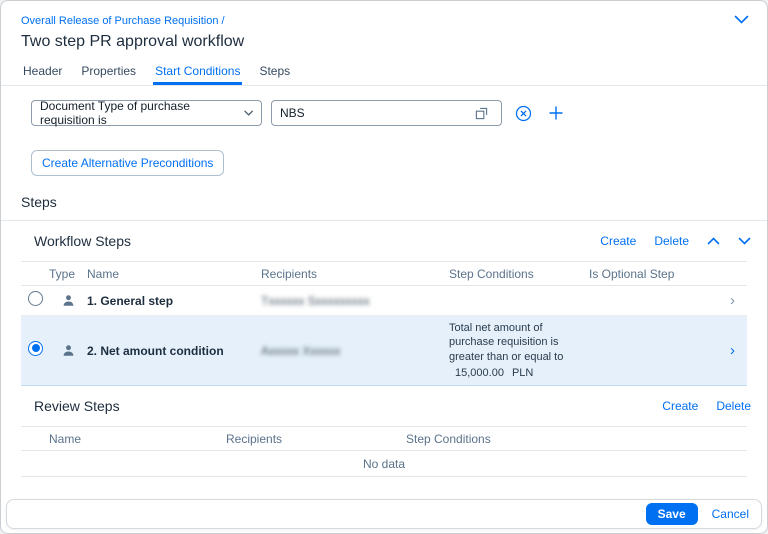  I want to click on value-help-button, so click(481, 113).